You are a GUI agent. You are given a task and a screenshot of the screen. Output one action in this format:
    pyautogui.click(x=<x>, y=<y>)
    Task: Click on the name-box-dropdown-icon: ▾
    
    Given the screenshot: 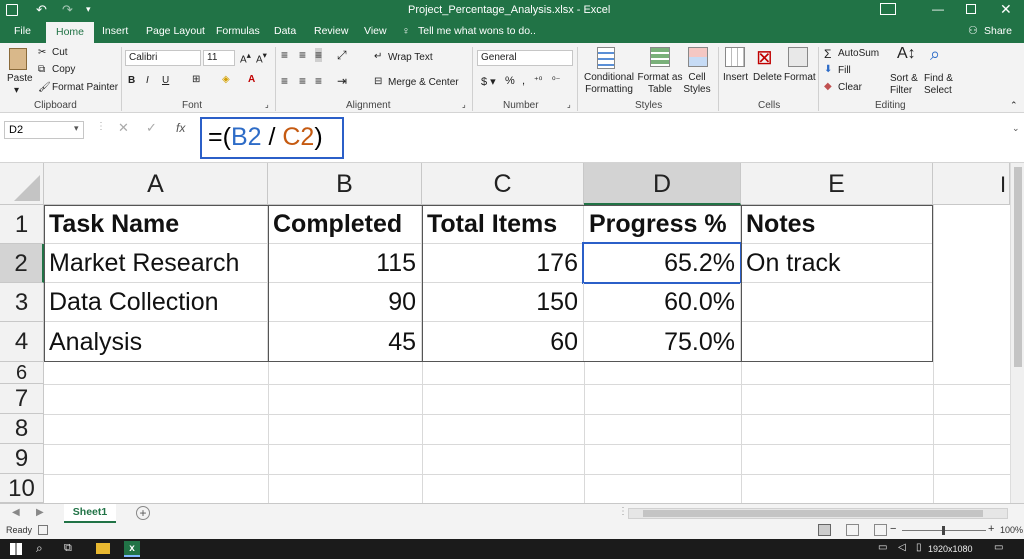 What is the action you would take?
    pyautogui.click(x=76, y=128)
    